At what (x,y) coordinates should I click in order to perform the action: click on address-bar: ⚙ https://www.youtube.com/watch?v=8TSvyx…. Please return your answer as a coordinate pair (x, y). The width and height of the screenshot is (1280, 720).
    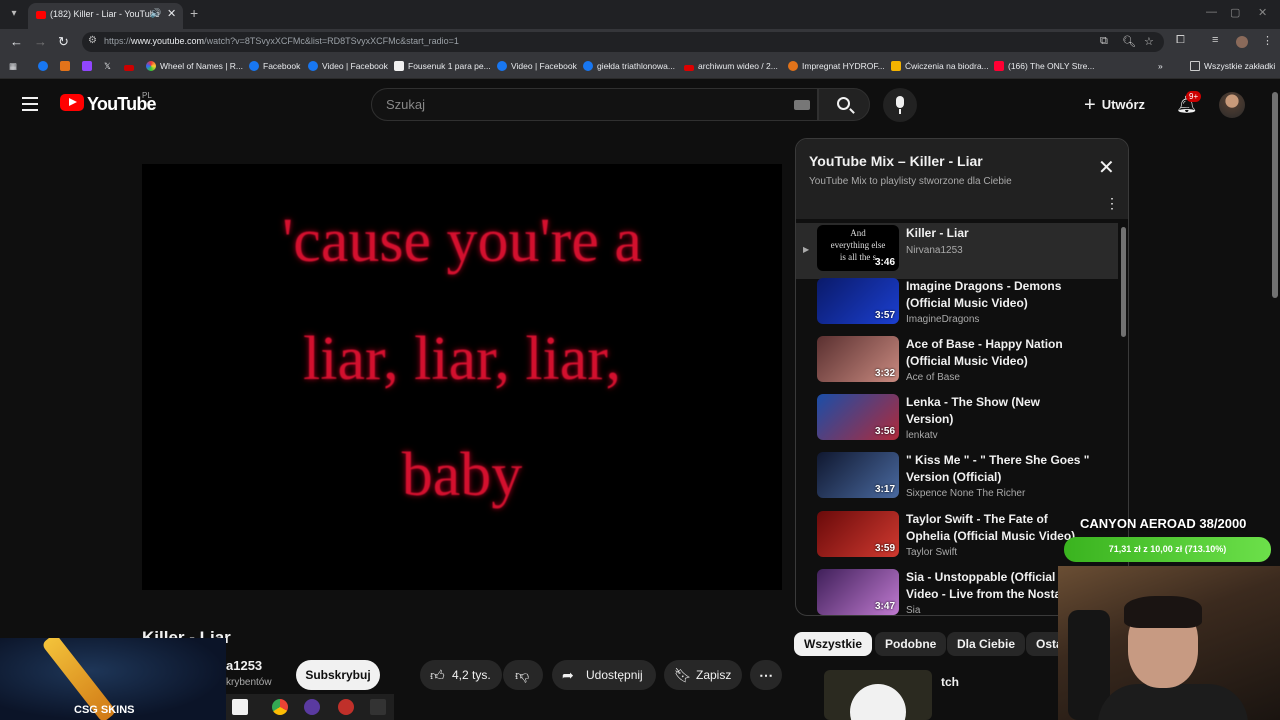
    Looking at the image, I should click on (623, 42).